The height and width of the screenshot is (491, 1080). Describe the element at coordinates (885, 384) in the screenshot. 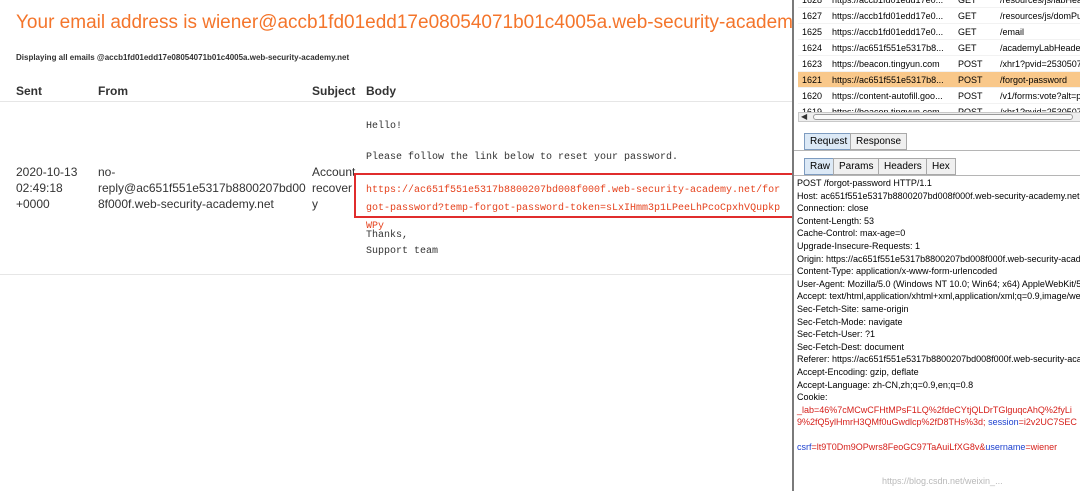

I see `header-accept-language: Accept-Language: zh-CN,zh;q=0.9,en;q=0.8` at that location.